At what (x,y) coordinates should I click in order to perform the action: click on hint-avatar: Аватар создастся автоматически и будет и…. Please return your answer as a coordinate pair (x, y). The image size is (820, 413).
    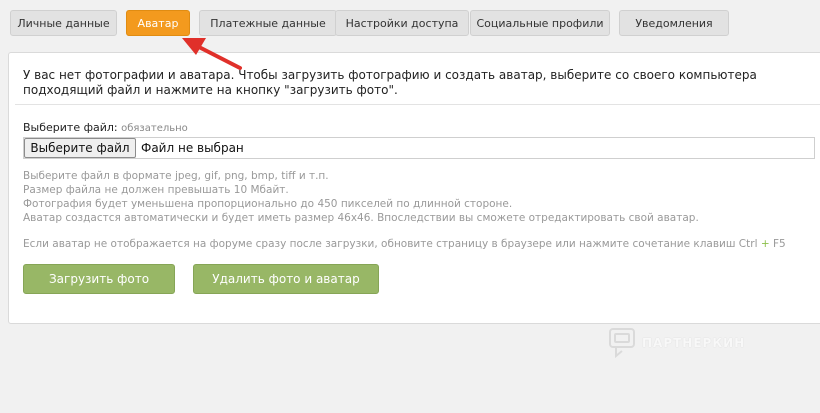
    Looking at the image, I should click on (361, 218).